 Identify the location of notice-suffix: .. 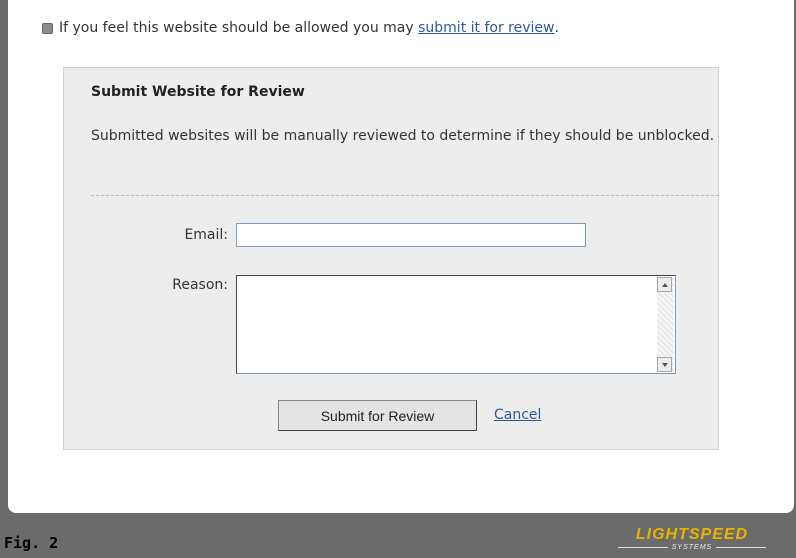
(556, 28).